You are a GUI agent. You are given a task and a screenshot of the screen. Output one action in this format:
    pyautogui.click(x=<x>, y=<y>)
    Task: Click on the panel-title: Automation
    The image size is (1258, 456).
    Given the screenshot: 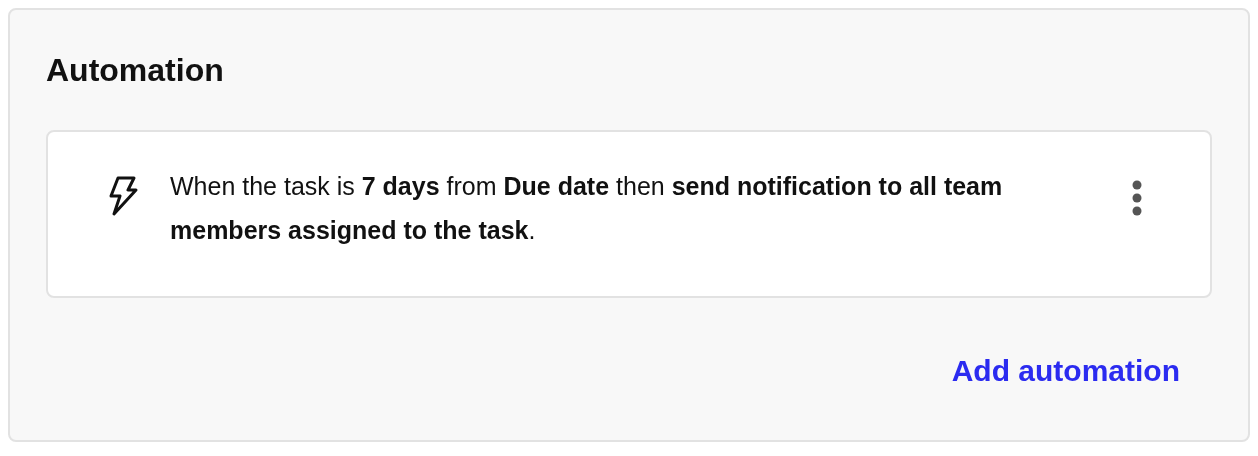 What is the action you would take?
    pyautogui.click(x=135, y=70)
    